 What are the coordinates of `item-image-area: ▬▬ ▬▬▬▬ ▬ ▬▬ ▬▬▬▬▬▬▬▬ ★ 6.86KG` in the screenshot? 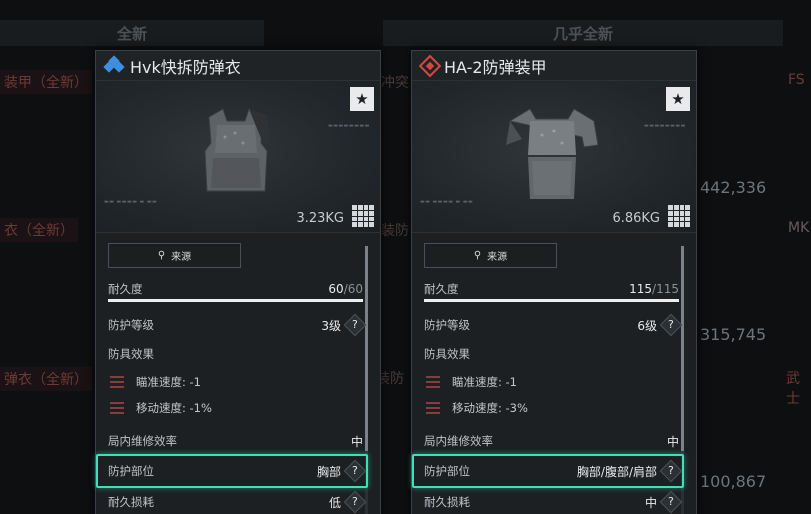 It's located at (554, 157).